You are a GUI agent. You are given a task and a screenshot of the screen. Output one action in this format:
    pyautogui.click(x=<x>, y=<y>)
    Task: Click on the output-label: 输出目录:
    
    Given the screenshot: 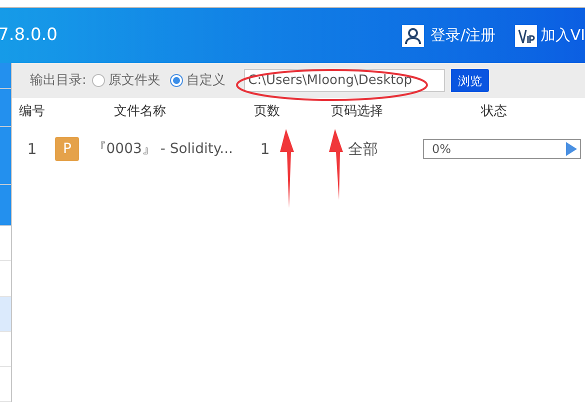 What is the action you would take?
    pyautogui.click(x=58, y=81)
    